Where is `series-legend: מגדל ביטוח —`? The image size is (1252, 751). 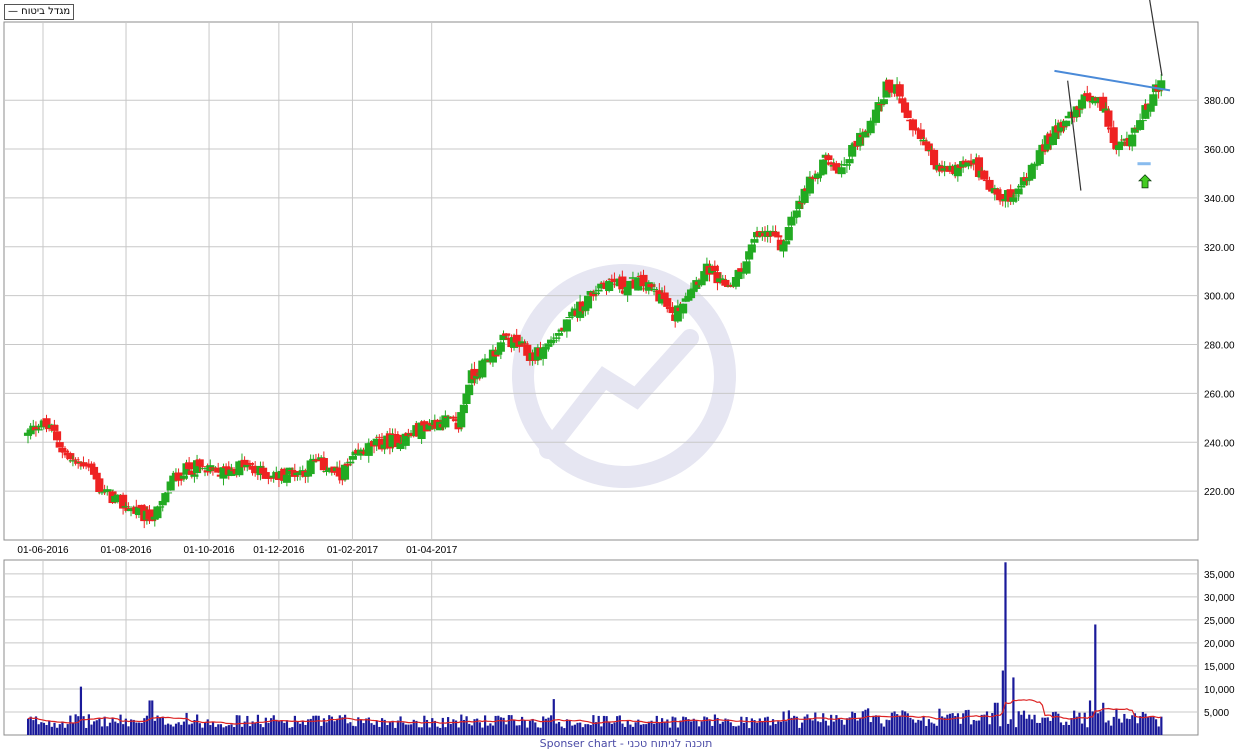
series-legend: מגדל ביטוח — is located at coordinates (39, 12).